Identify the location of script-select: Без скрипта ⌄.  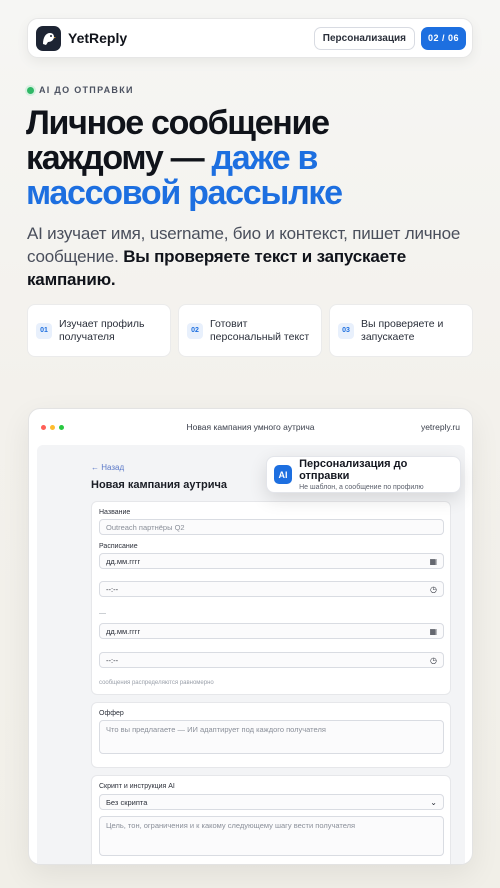
(271, 802).